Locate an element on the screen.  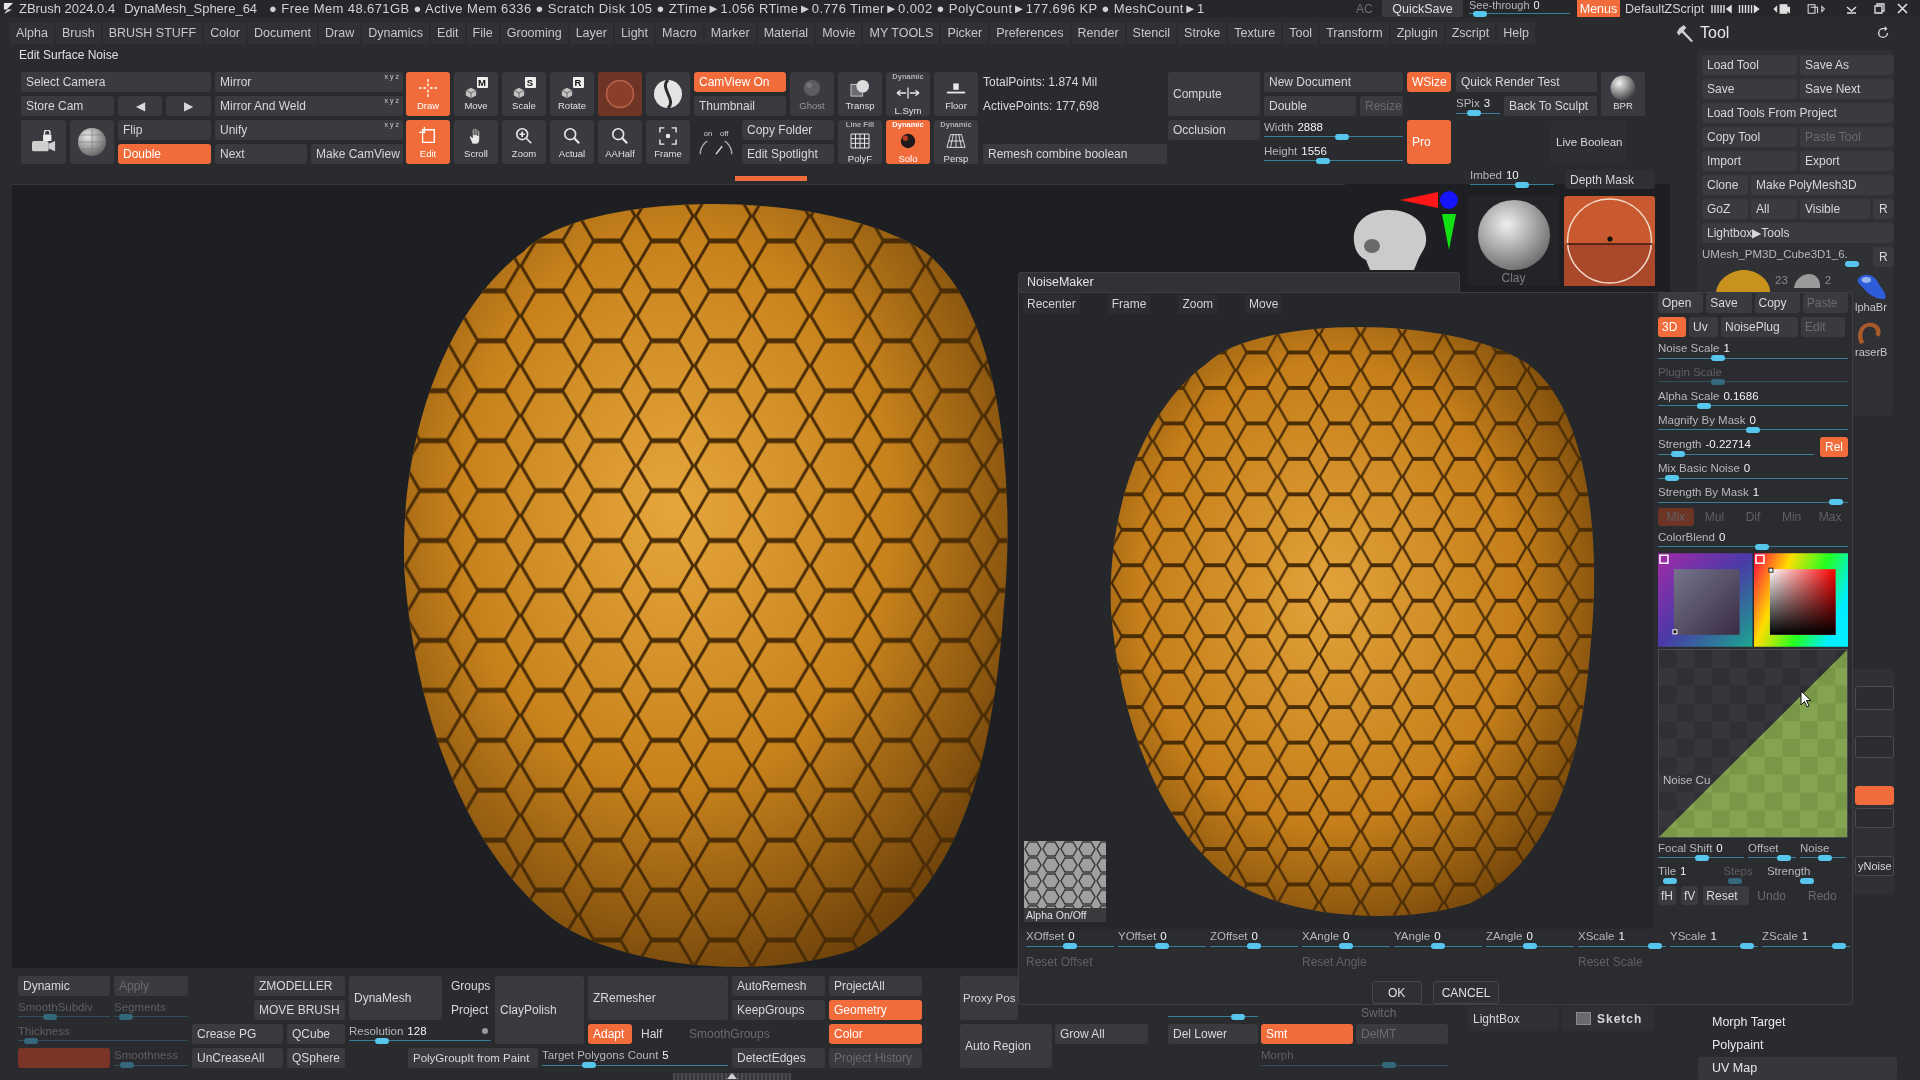
toolbar-tool-button: S Scale is located at coordinates (524, 94).